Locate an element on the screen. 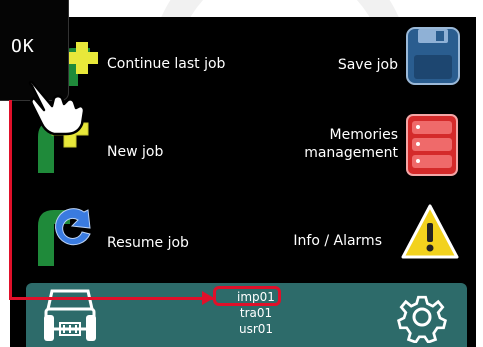  info-alarms-label: Info / Alarms is located at coordinates (337, 241).